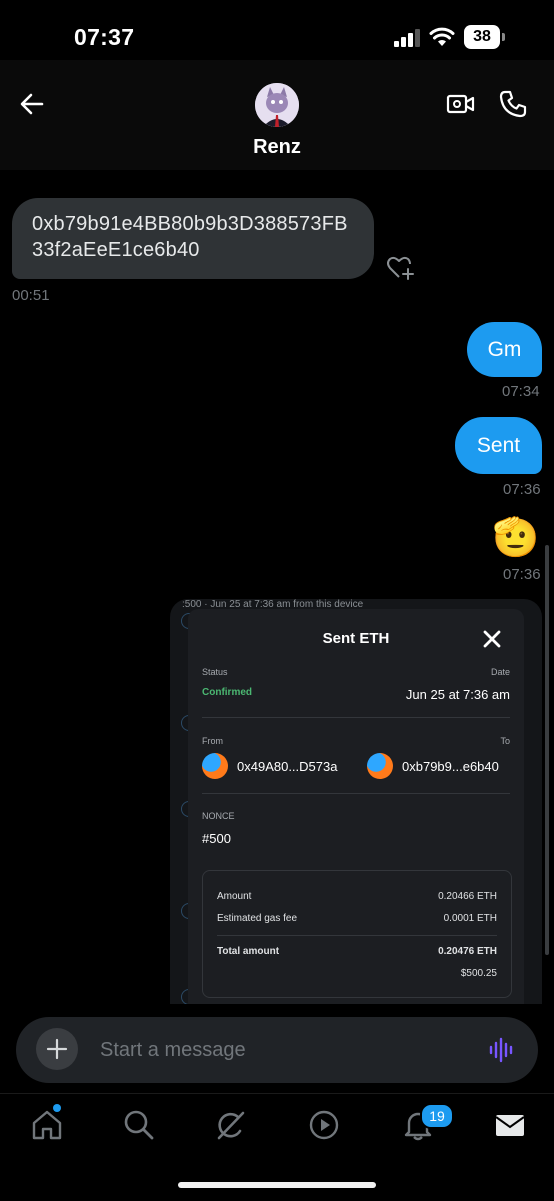 The image size is (554, 1201). I want to click on date-value: Jun 25 at 7:36 am, so click(457, 694).